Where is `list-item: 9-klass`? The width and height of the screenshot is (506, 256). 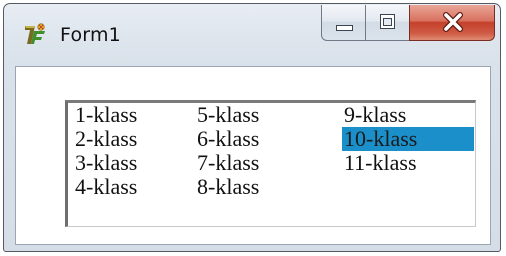 list-item: 9-klass is located at coordinates (408, 115).